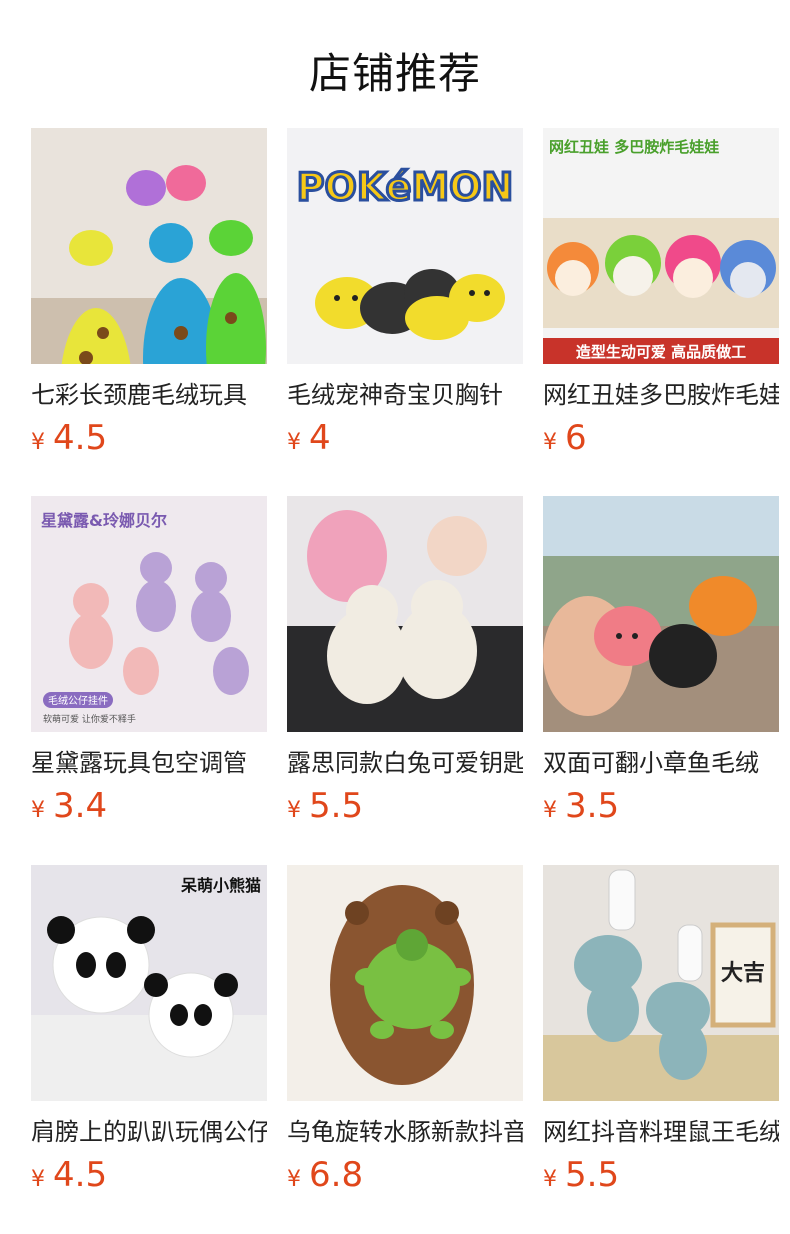  I want to click on product-card-ugly-doll: 网红丑娃 多巴胺炸毛娃娃 造型生动可爱 高品质做工 网红丑娃多巴胺炸毛娃 ¥6, so click(661, 293).